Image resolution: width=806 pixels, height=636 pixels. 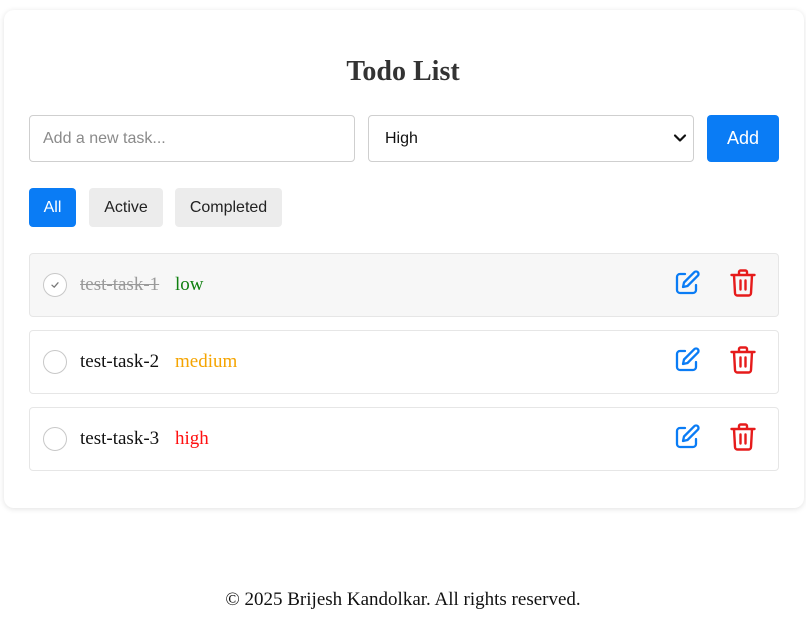 What do you see at coordinates (52, 207) in the screenshot?
I see `filter-all-button: All` at bounding box center [52, 207].